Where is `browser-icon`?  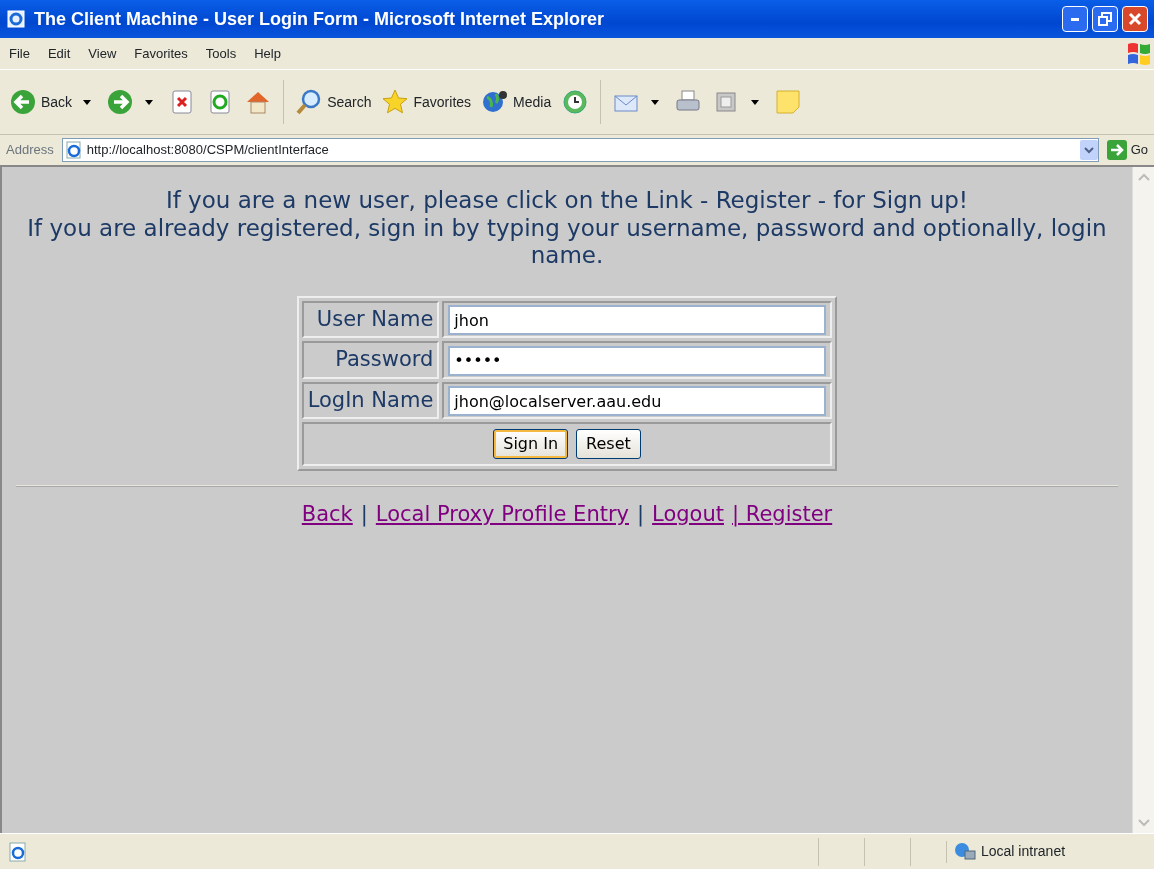
browser-icon is located at coordinates (16, 19).